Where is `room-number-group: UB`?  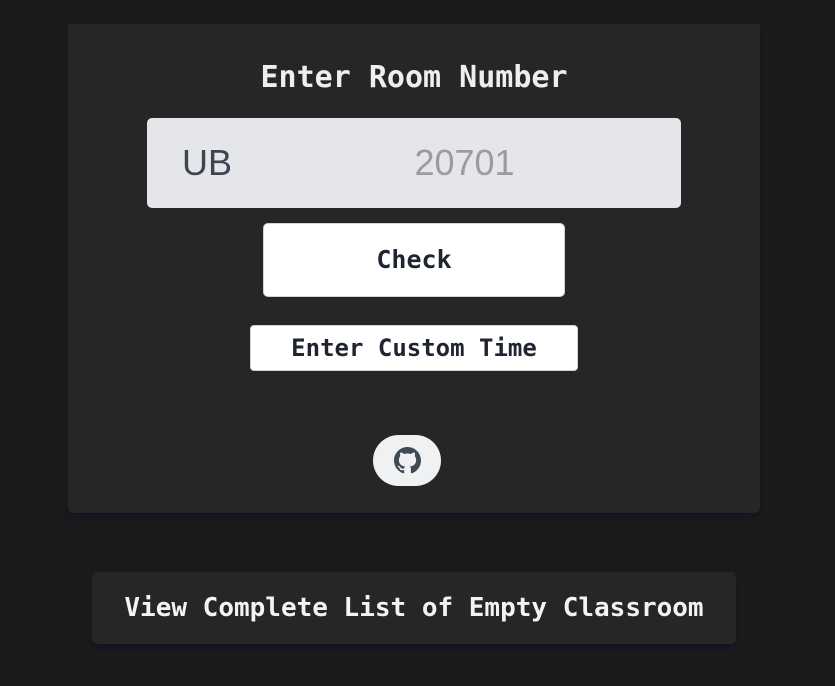
room-number-group: UB is located at coordinates (467, 163).